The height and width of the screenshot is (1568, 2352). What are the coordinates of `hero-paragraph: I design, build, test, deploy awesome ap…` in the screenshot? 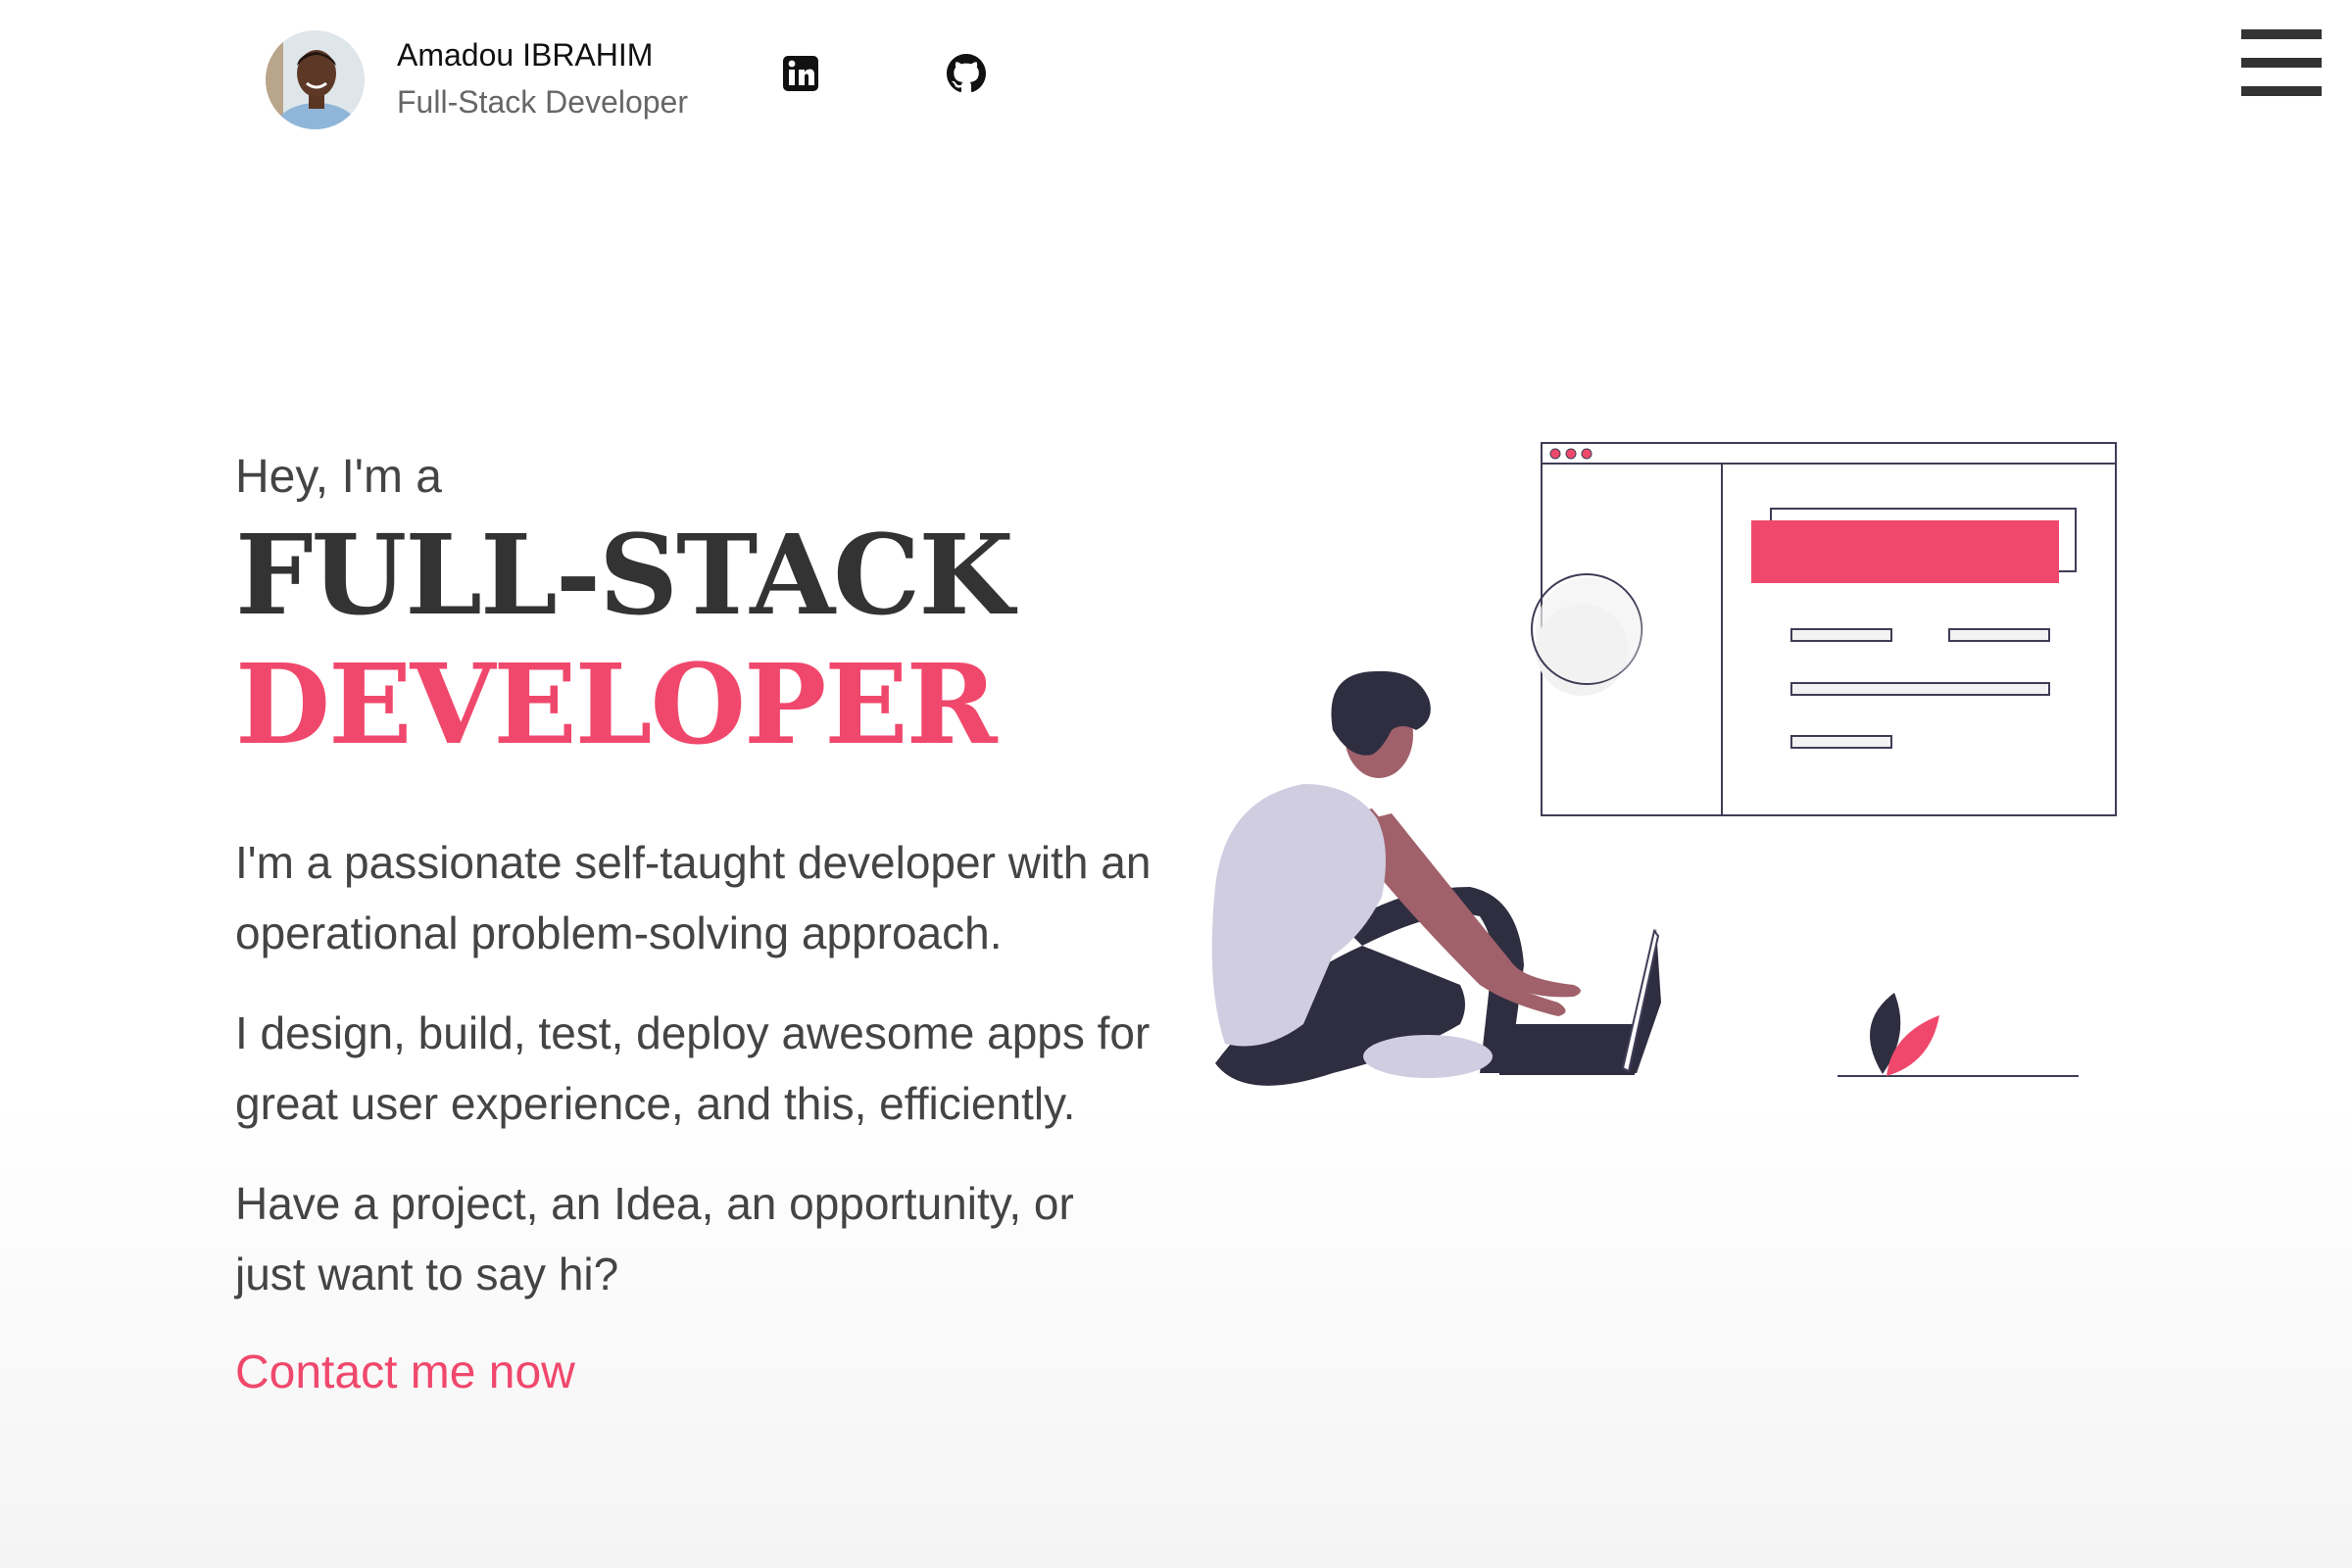 It's located at (693, 1068).